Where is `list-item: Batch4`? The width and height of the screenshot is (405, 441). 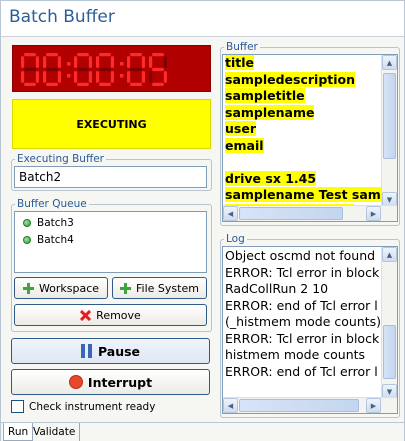
list-item: Batch4 is located at coordinates (110, 239).